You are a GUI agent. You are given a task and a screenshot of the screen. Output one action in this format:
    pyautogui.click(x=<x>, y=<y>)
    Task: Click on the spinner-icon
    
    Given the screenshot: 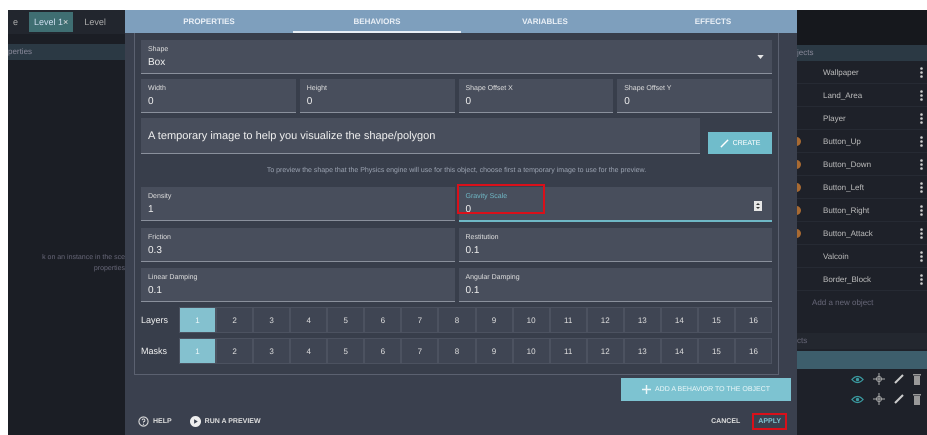 What is the action you would take?
    pyautogui.click(x=758, y=206)
    